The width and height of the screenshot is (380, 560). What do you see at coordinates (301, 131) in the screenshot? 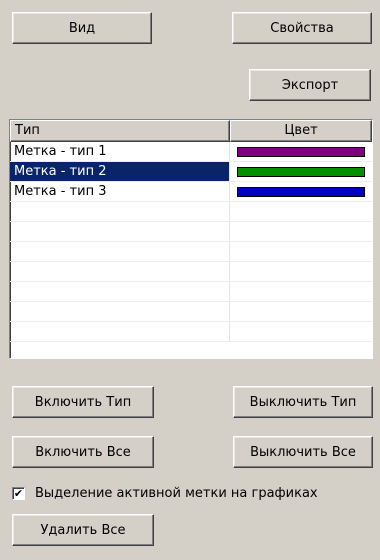
I see `column-header-color: Цвет` at bounding box center [301, 131].